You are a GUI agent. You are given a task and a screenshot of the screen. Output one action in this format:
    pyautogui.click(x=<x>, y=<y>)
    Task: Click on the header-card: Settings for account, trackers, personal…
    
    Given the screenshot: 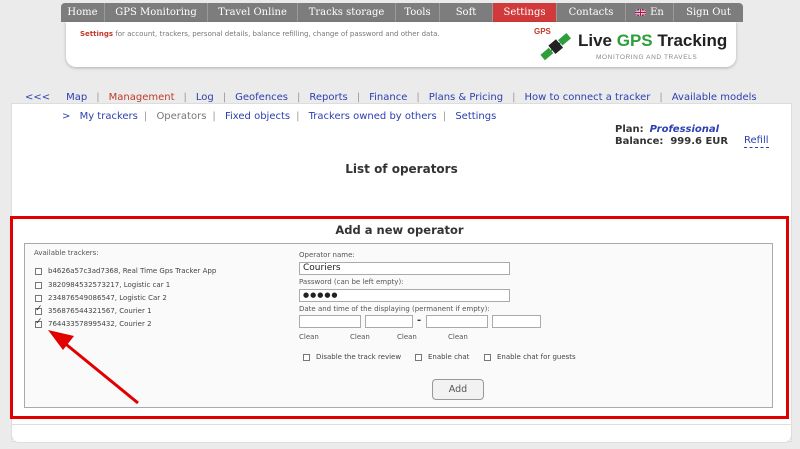 What is the action you would take?
    pyautogui.click(x=401, y=44)
    